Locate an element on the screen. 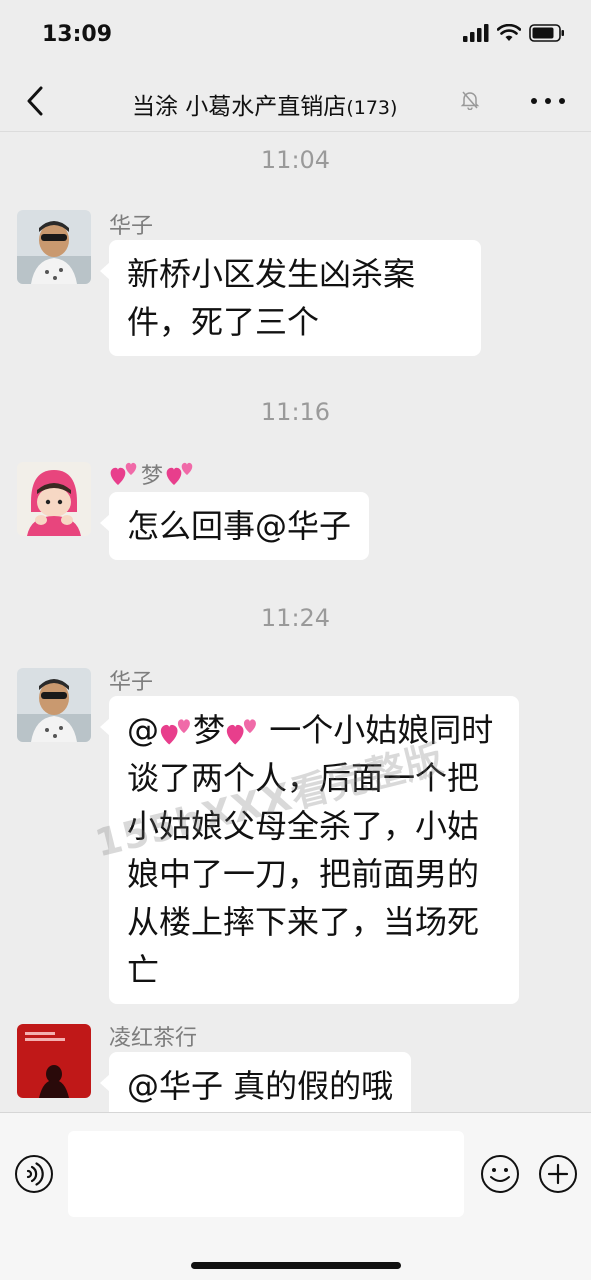  signal-icon is located at coordinates (476, 33).